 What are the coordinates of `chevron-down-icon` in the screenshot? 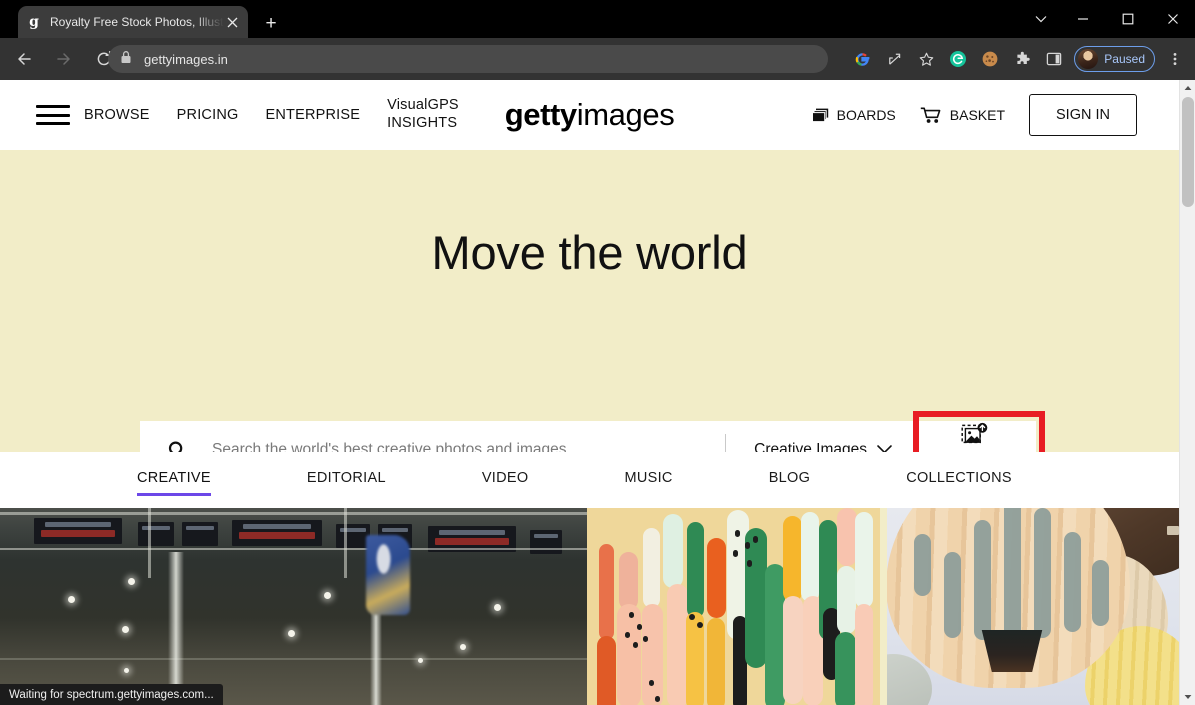 It's located at (1041, 19).